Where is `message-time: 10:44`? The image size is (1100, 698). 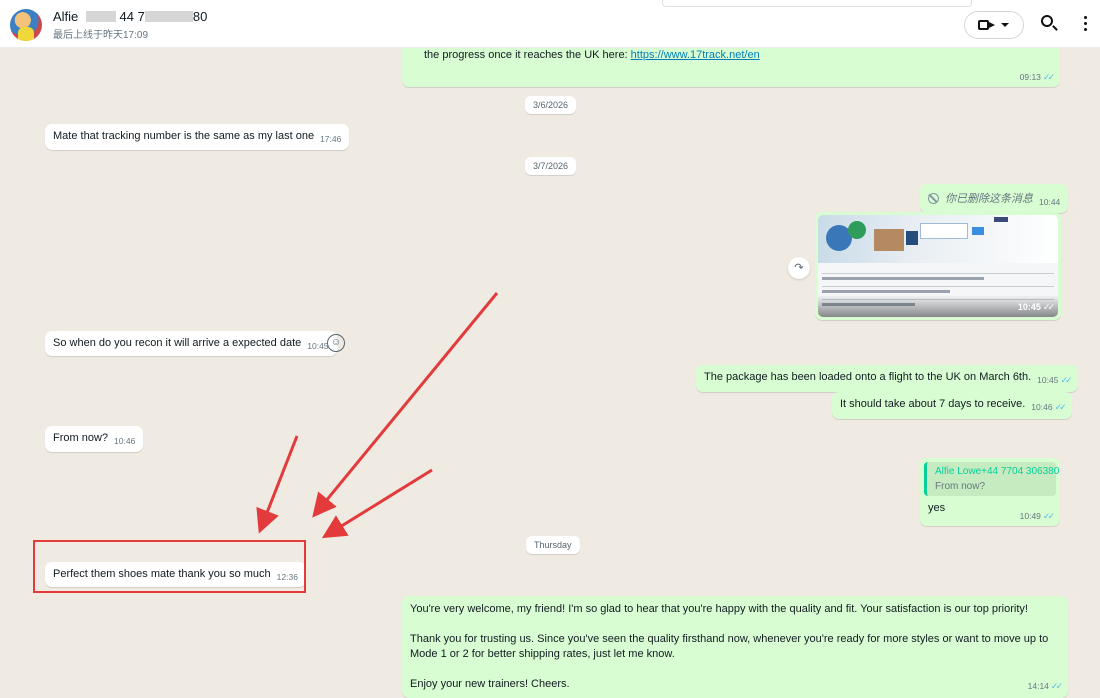
message-time: 10:44 is located at coordinates (1050, 202).